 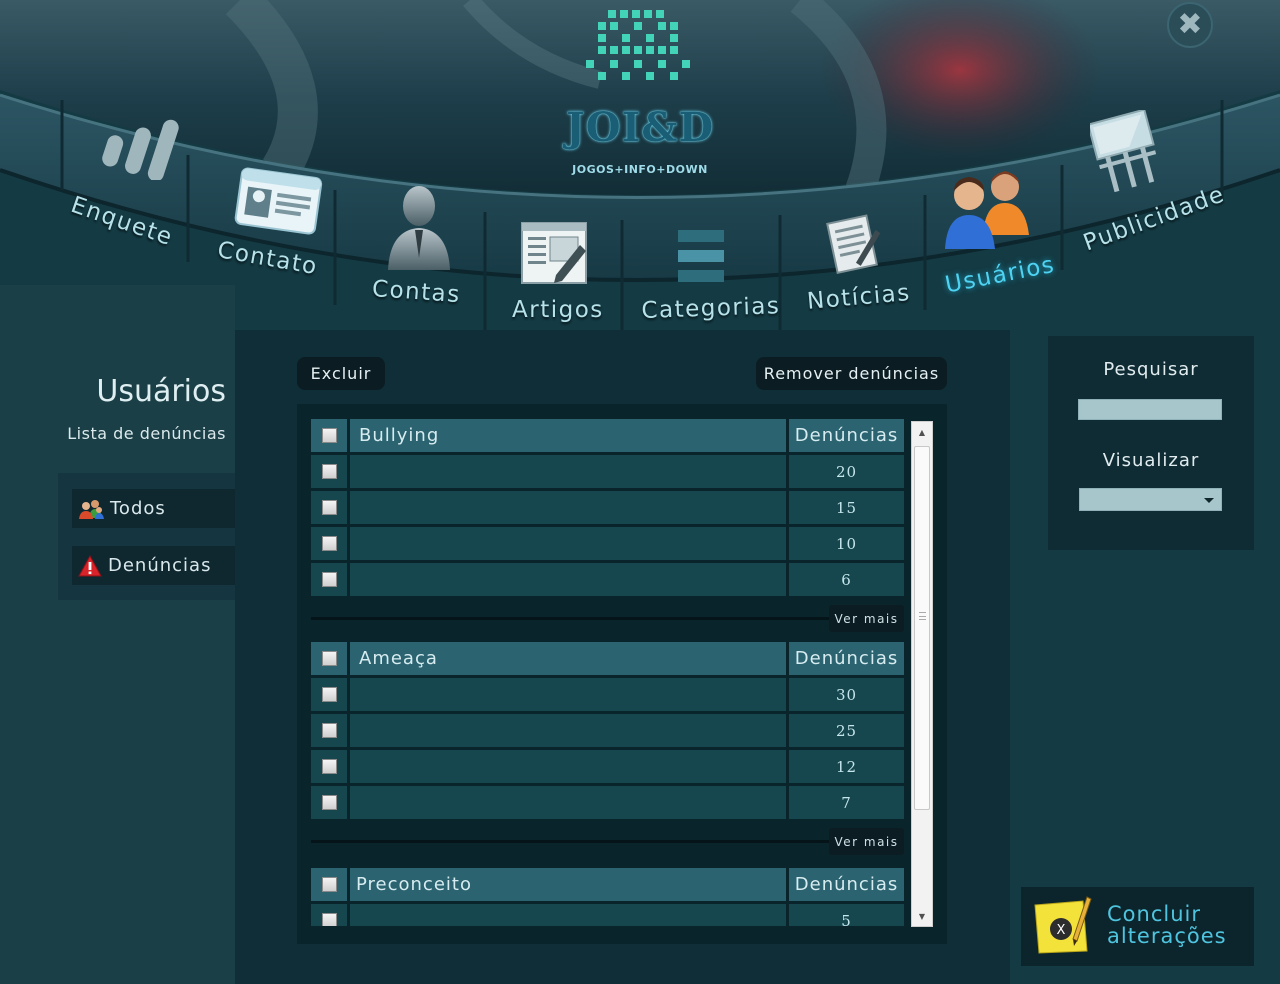 I want to click on report-count: 7, so click(x=846, y=802).